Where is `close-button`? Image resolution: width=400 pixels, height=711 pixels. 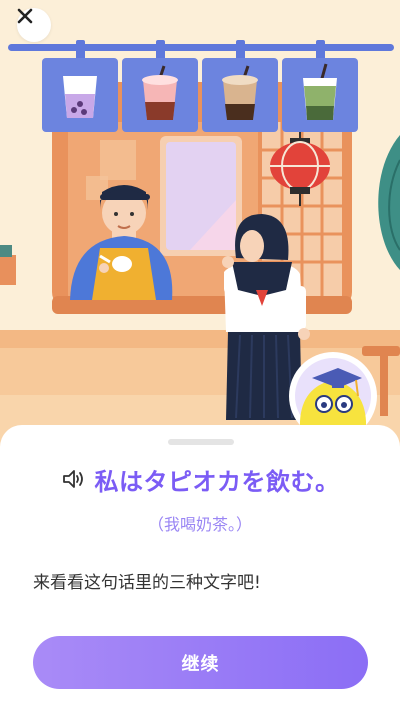
close-button is located at coordinates (34, 25).